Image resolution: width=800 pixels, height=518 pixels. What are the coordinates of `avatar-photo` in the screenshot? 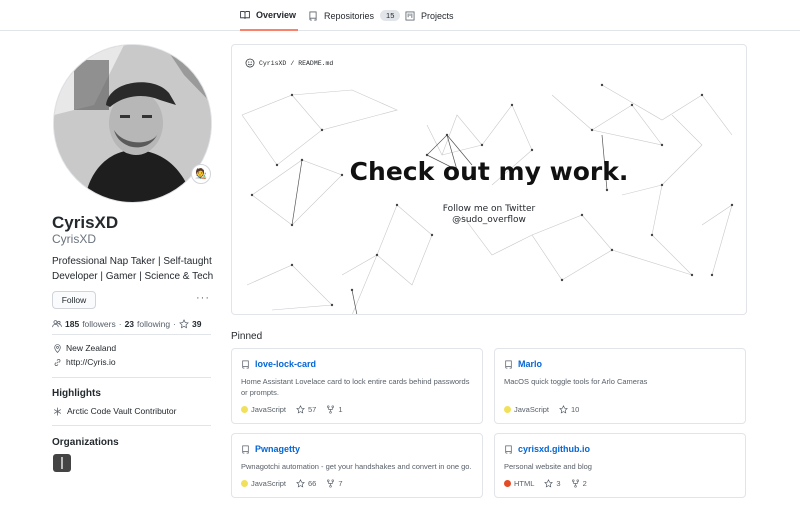 It's located at (132, 123).